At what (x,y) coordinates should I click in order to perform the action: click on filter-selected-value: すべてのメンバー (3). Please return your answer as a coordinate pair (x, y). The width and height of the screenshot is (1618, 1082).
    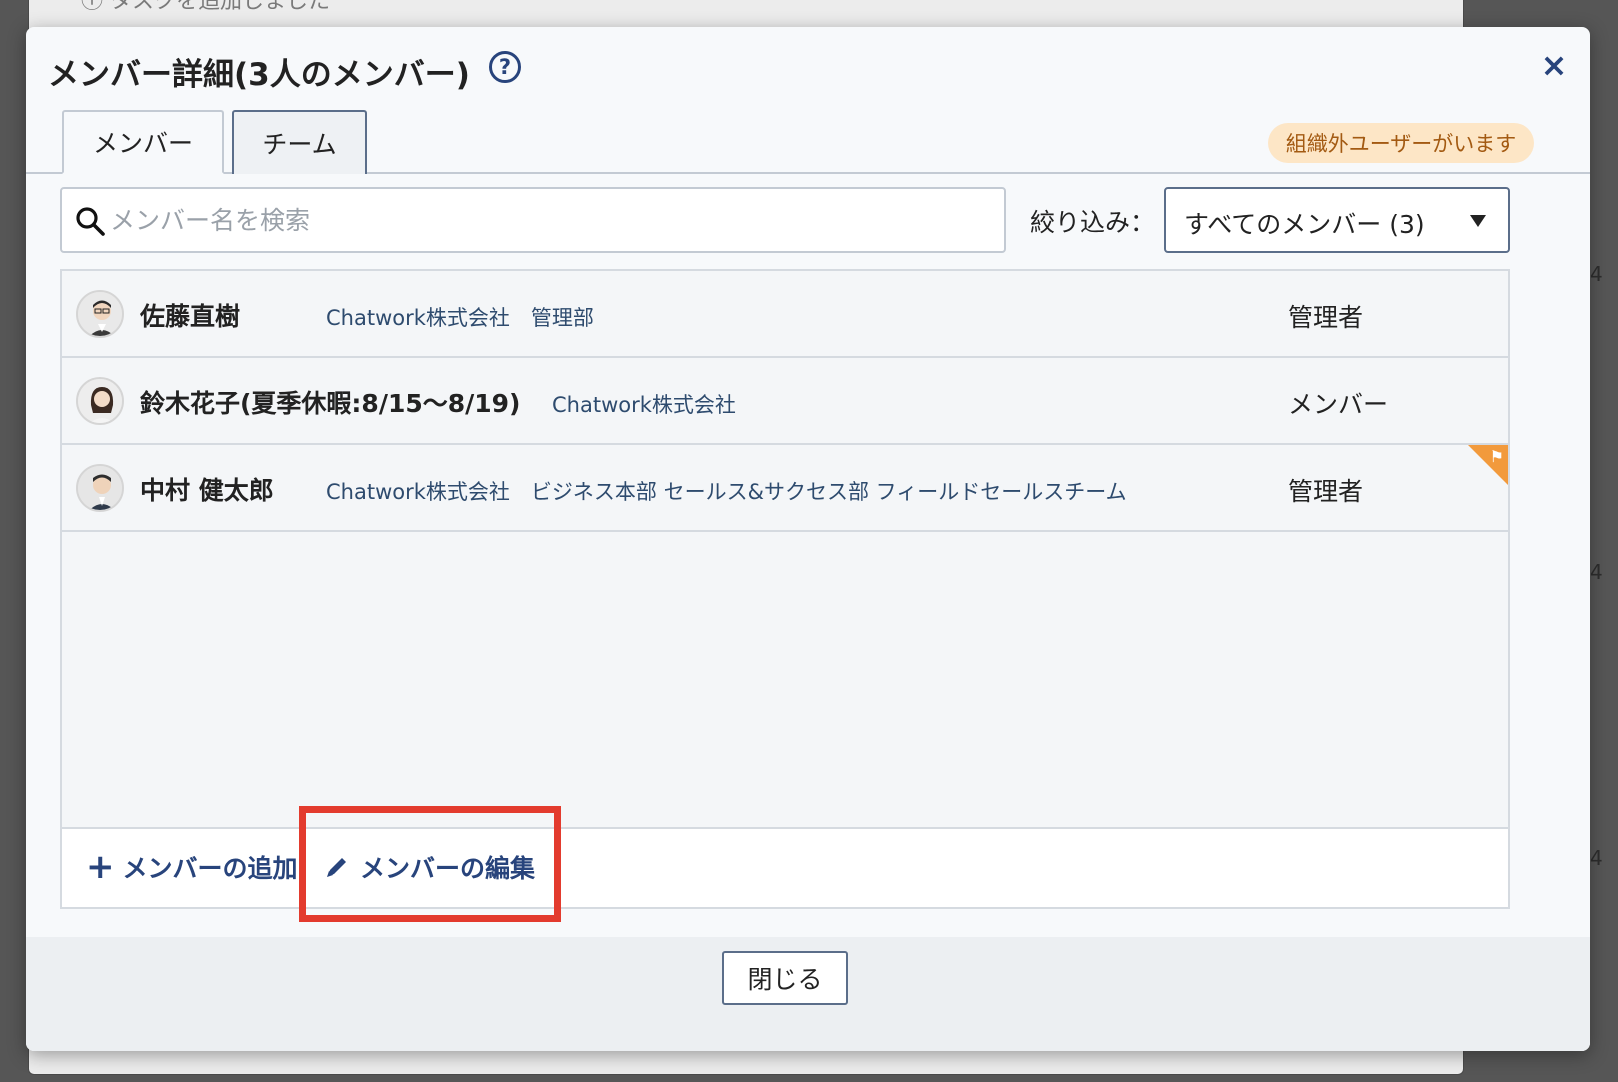
    Looking at the image, I should click on (1304, 224).